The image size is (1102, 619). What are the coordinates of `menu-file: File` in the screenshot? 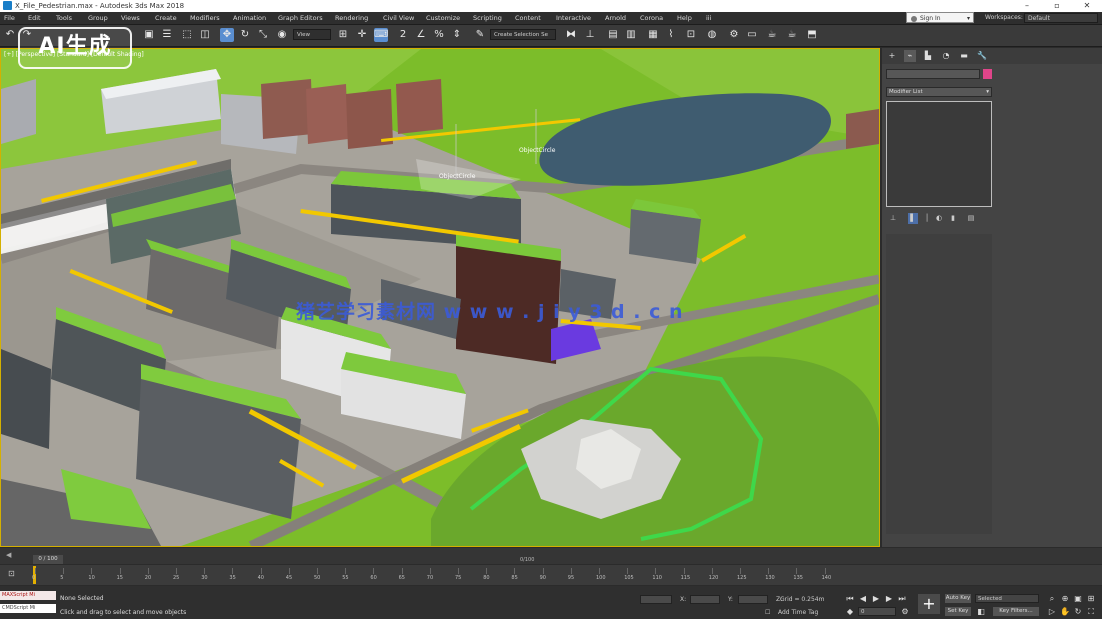 It's located at (9, 18).